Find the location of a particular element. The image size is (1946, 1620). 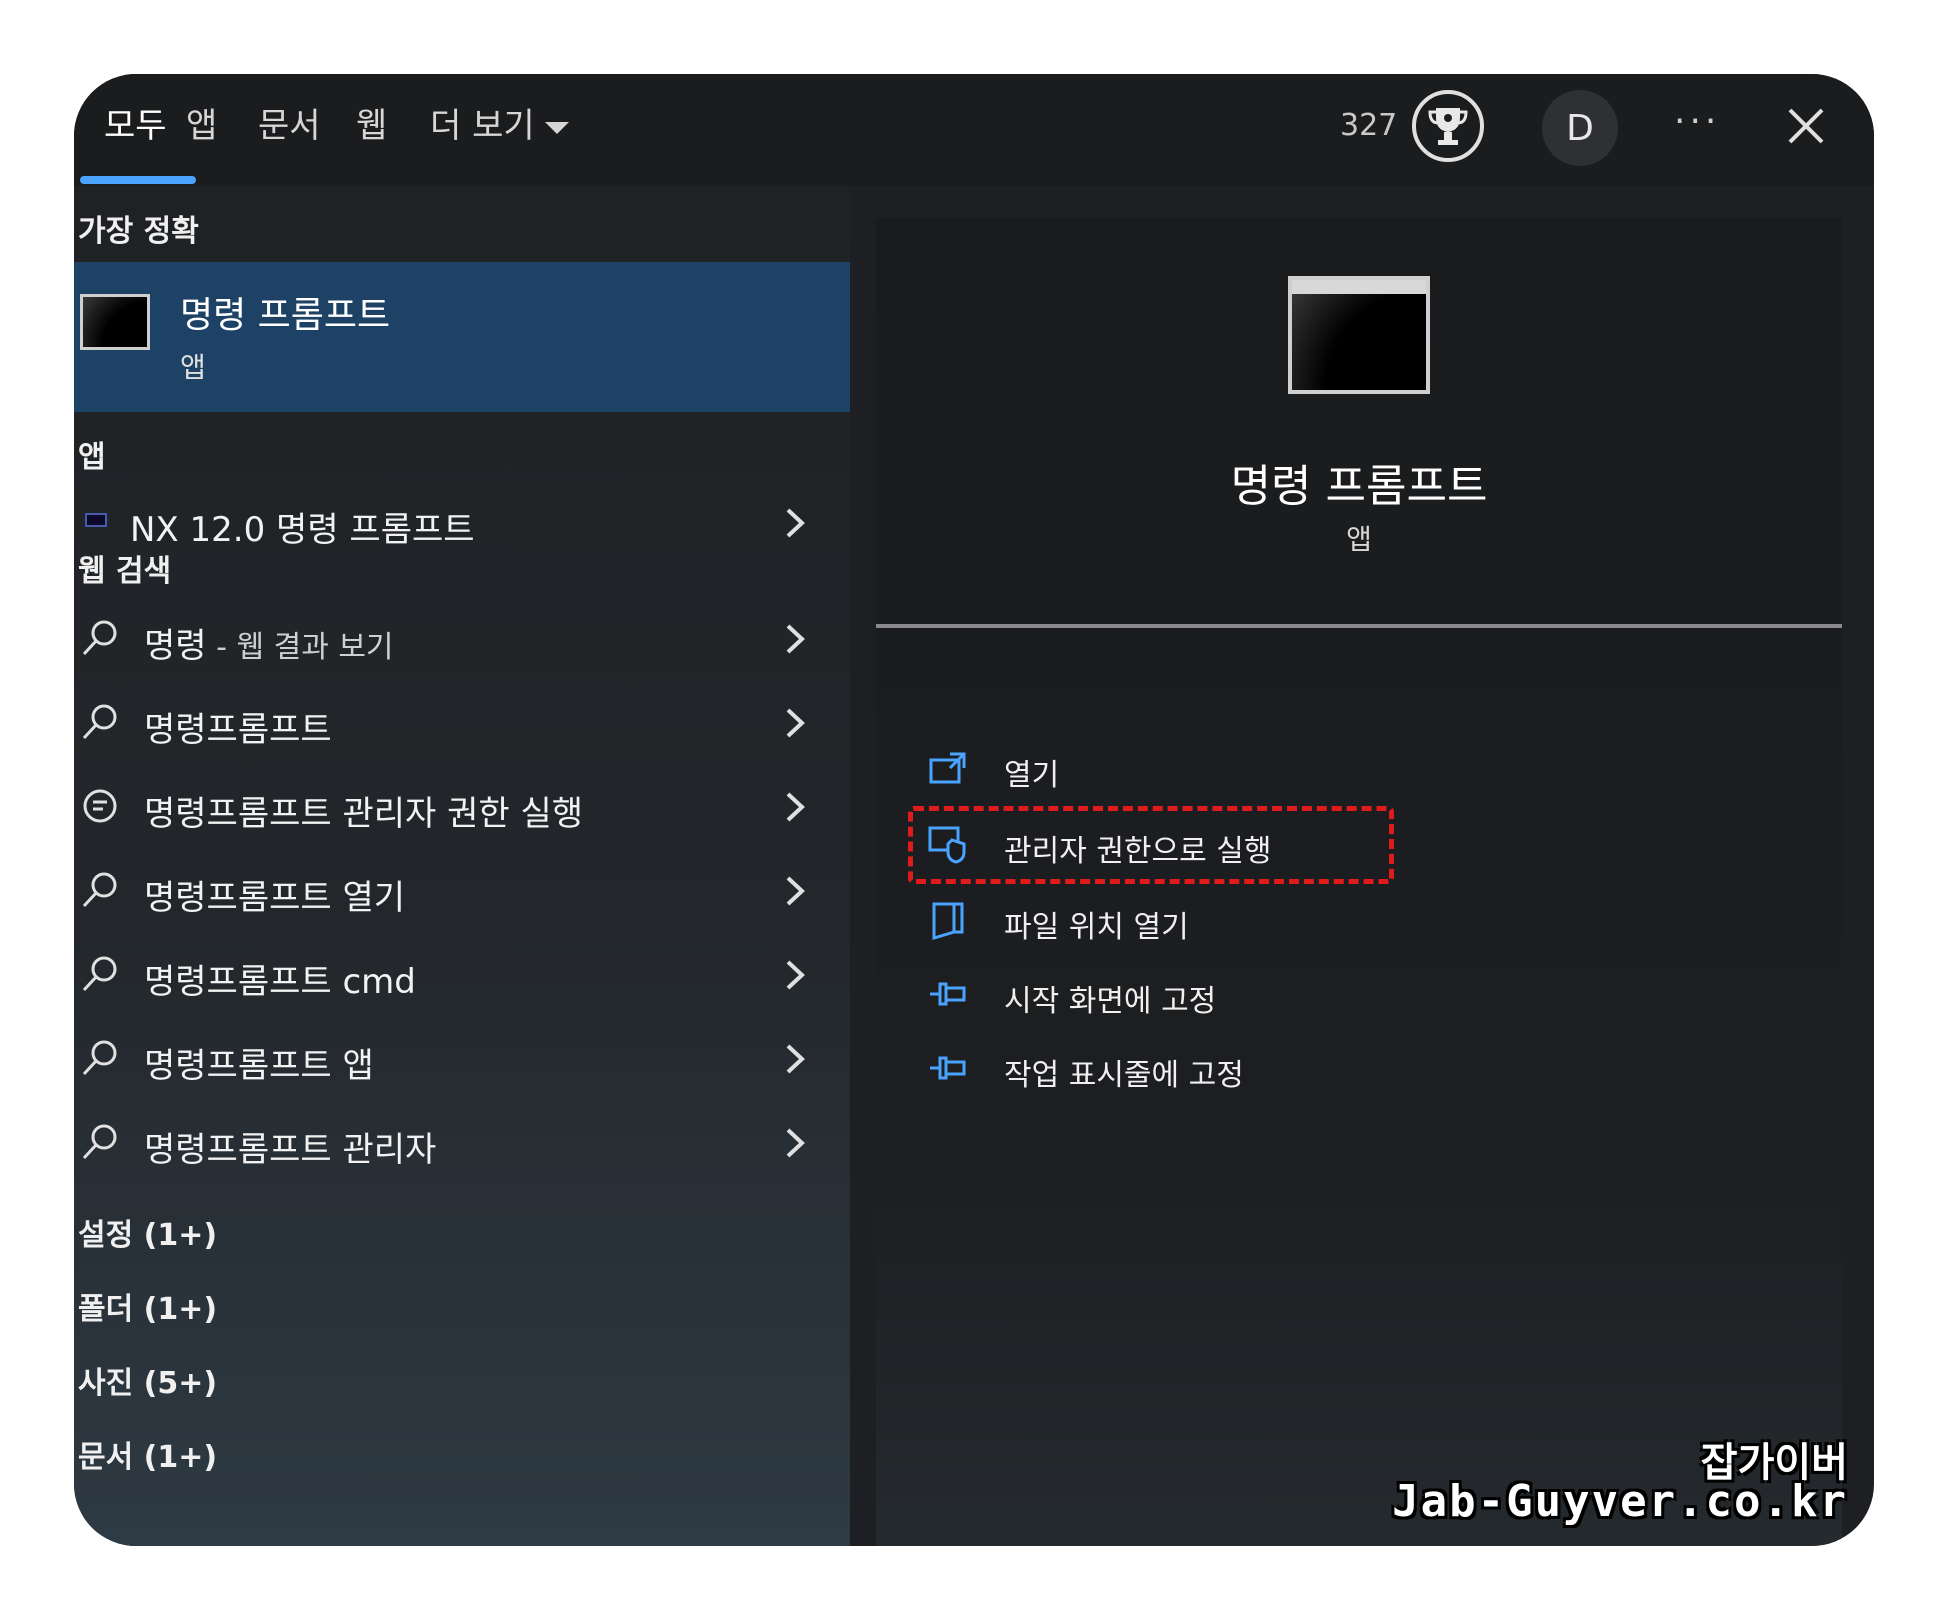

category-settings: 설정 (1+) is located at coordinates (147, 1232).